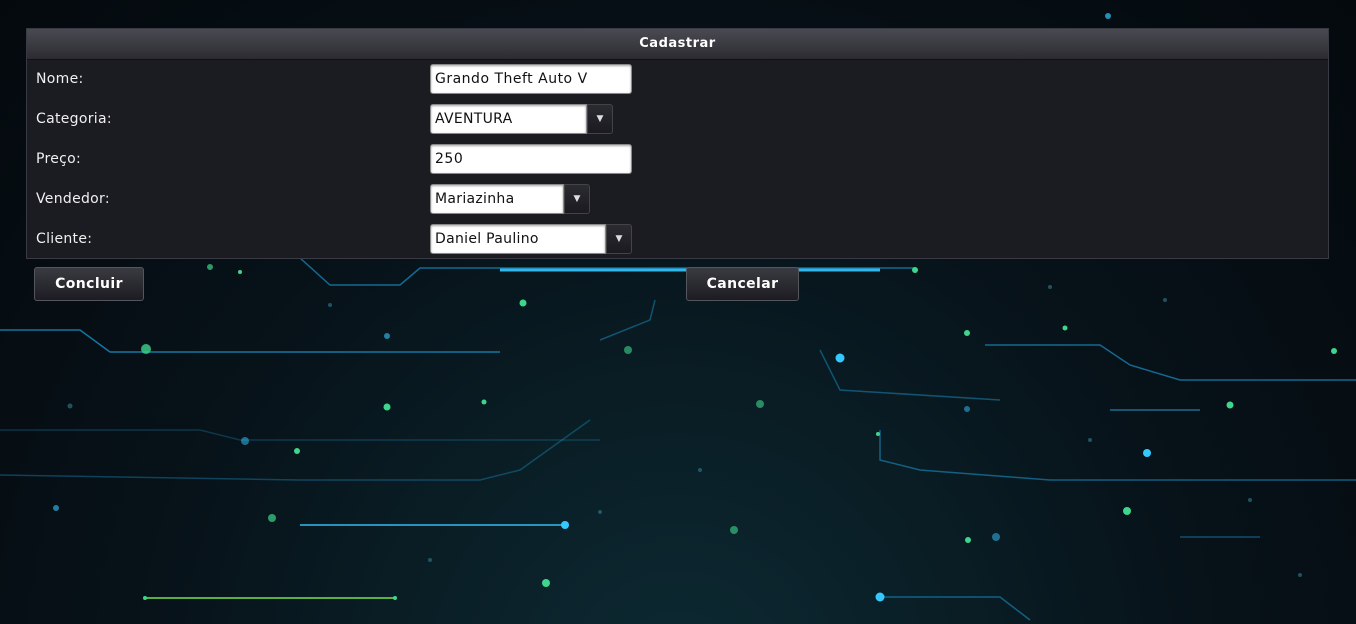 This screenshot has width=1356, height=624. I want to click on categoria-label: Categoria:, so click(74, 119).